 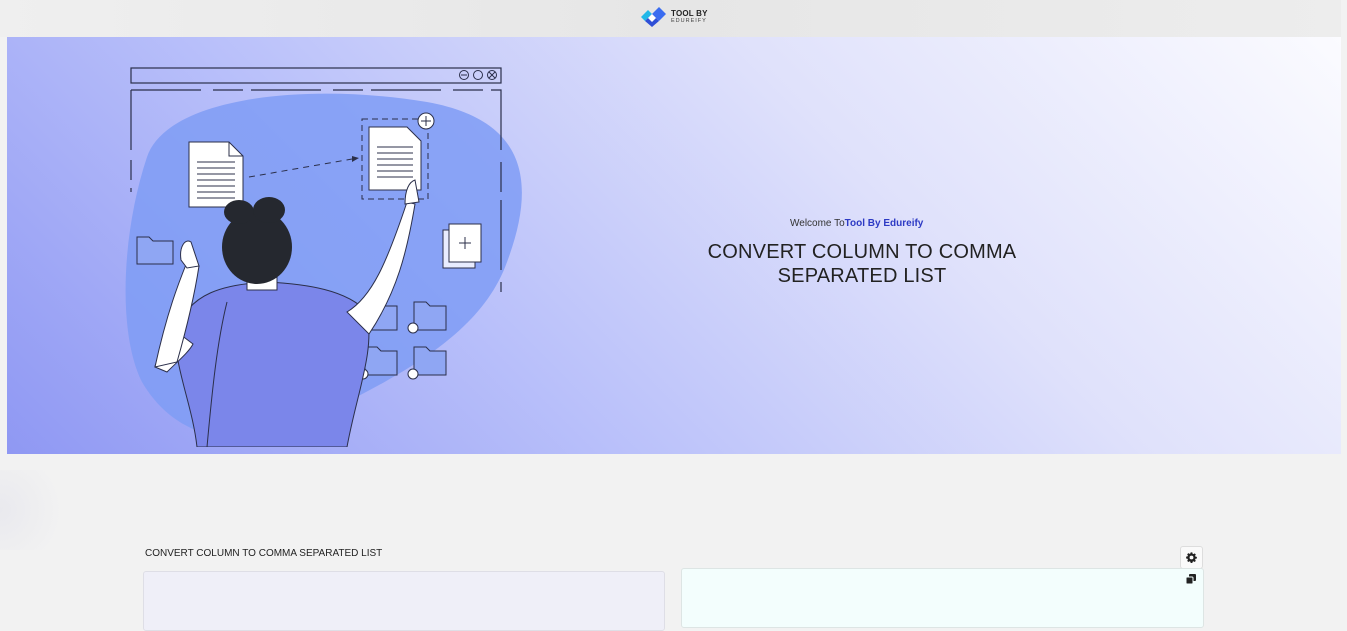 I want to click on page-title: CONVERT COLUMN TO COMMA SEPARATED LIST, so click(x=862, y=264).